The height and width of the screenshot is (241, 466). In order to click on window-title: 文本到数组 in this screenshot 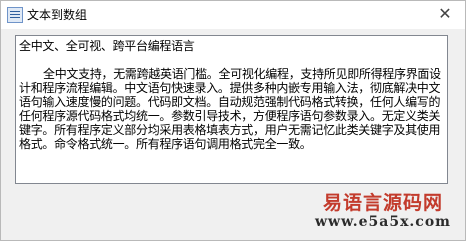, I will do `click(57, 15)`.